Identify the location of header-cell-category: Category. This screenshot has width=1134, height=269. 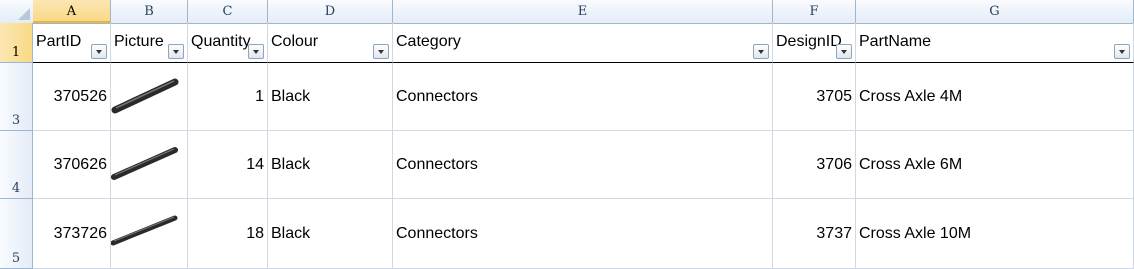
(583, 43).